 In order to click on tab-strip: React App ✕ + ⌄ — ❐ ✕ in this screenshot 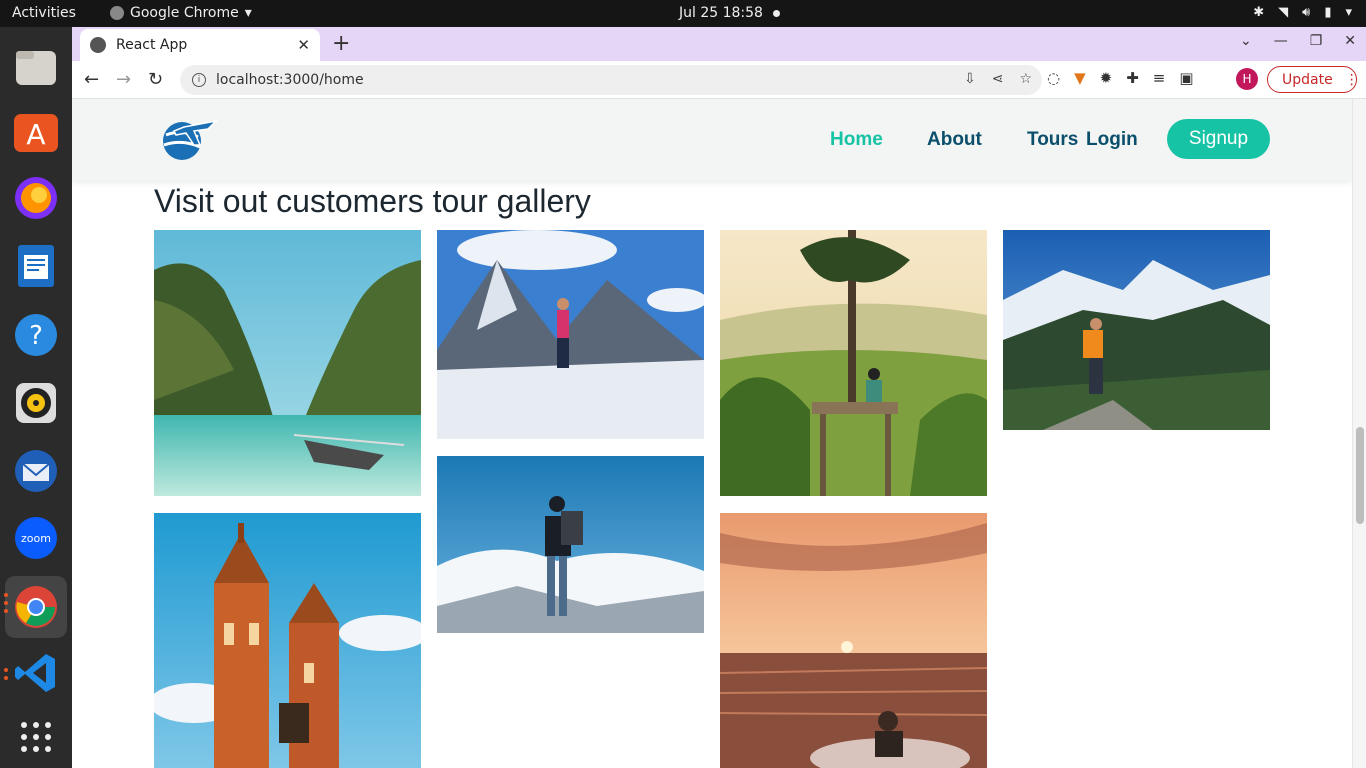, I will do `click(719, 44)`.